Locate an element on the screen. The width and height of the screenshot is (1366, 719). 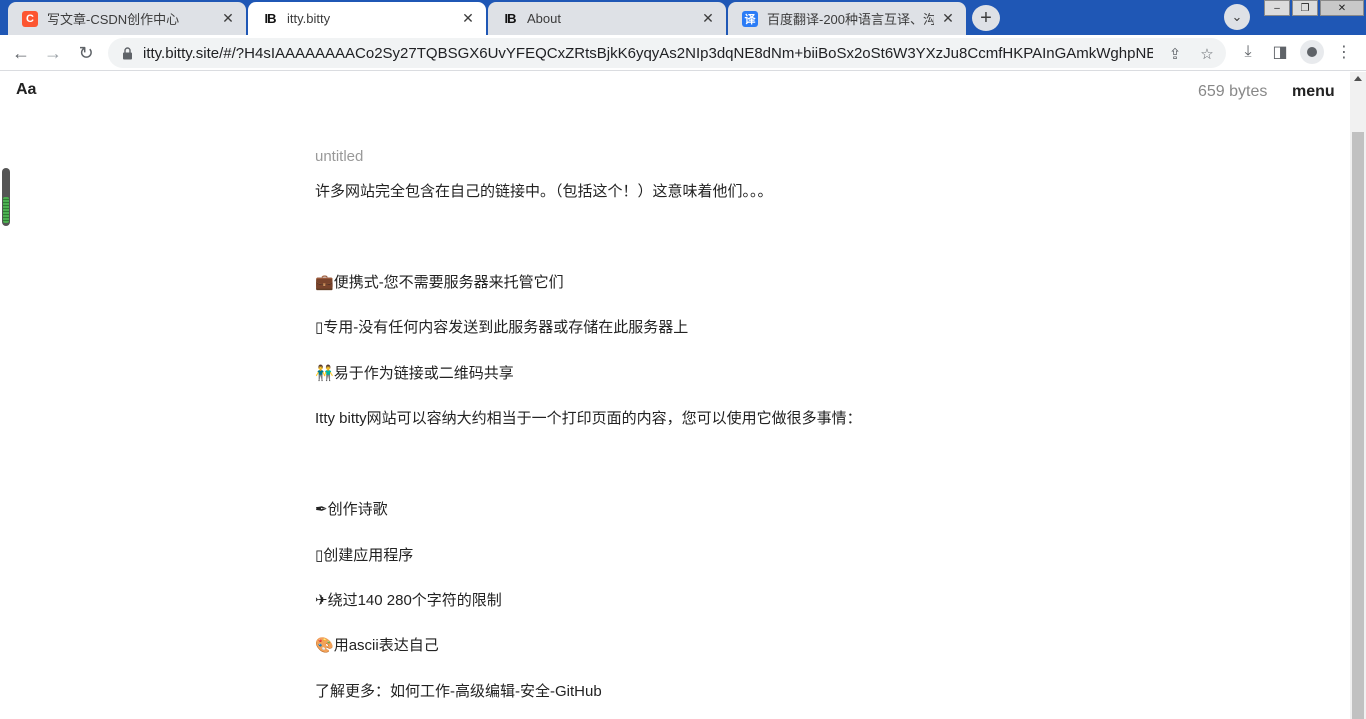
doc-line: ✈绕过140 280个字符的限制 is located at coordinates (408, 599).